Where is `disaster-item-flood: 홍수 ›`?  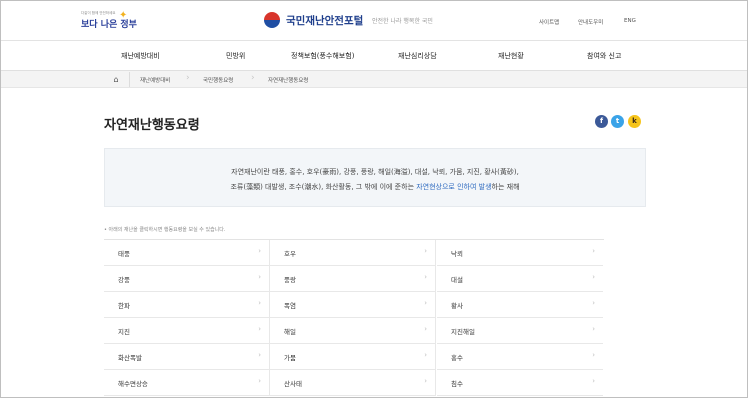
disaster-item-flood: 홍수 › is located at coordinates (520, 357).